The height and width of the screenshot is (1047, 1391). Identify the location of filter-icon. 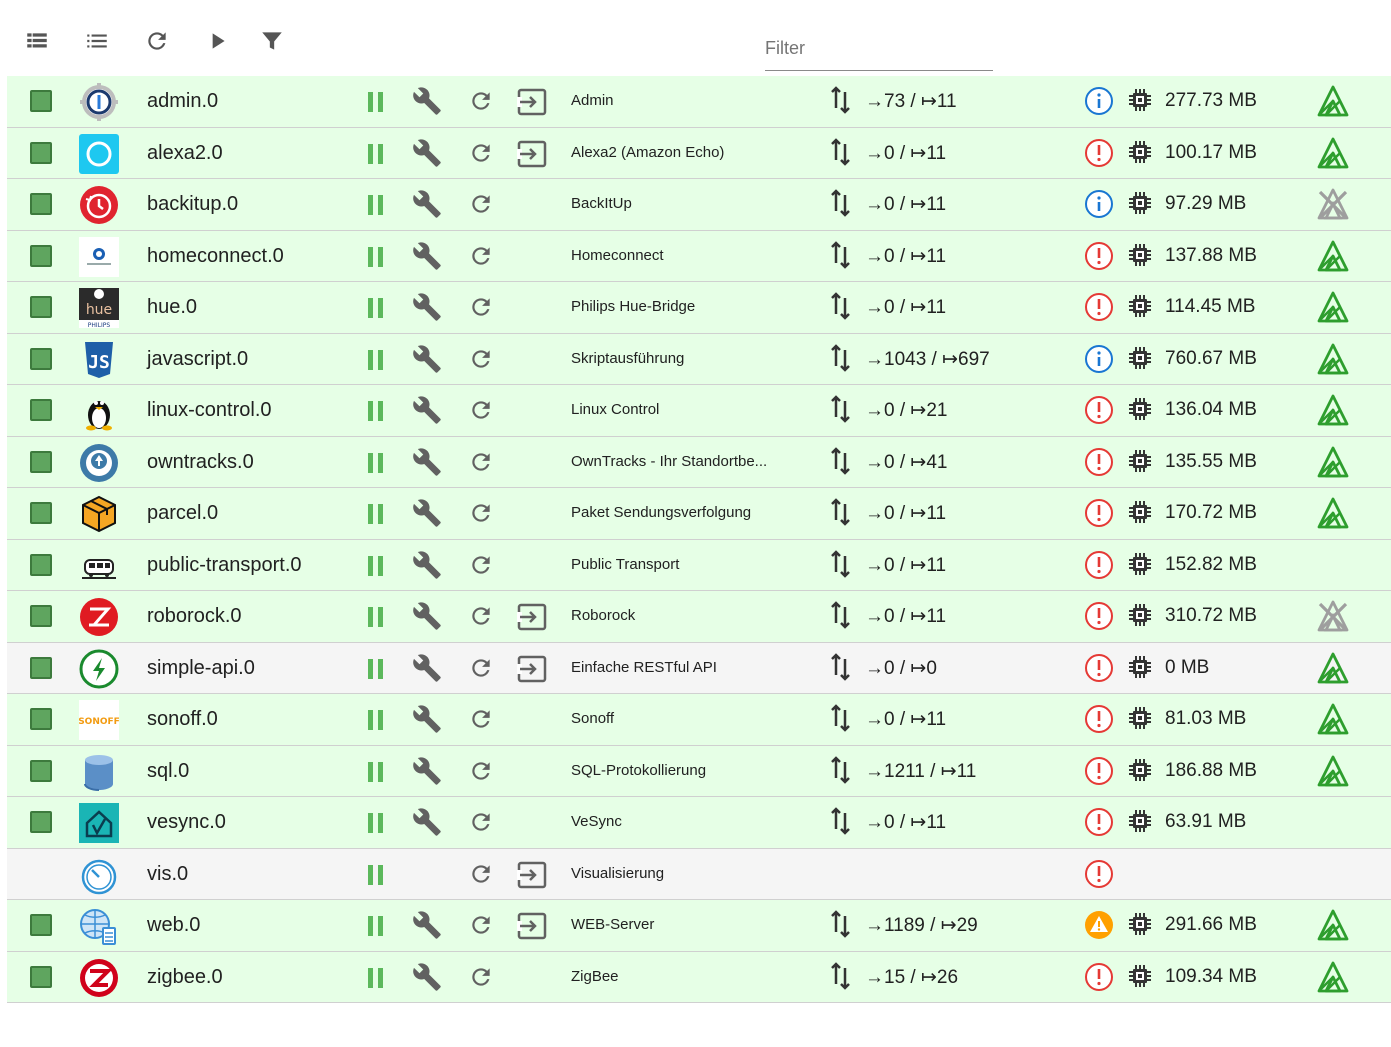
(272, 41).